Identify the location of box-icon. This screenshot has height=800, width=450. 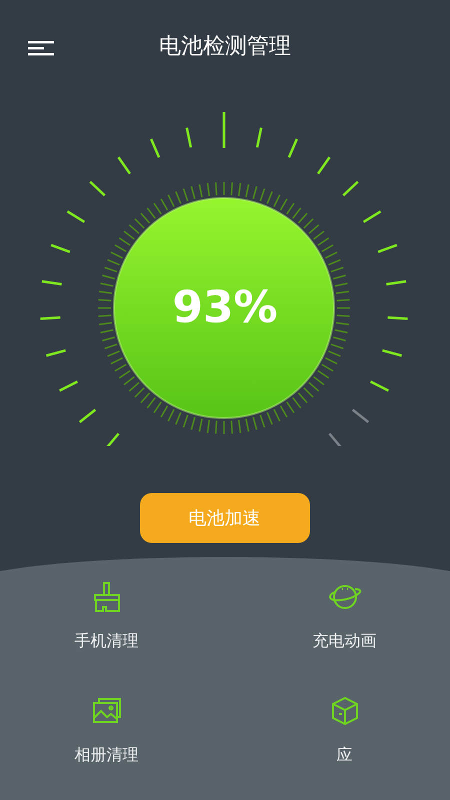
(344, 711).